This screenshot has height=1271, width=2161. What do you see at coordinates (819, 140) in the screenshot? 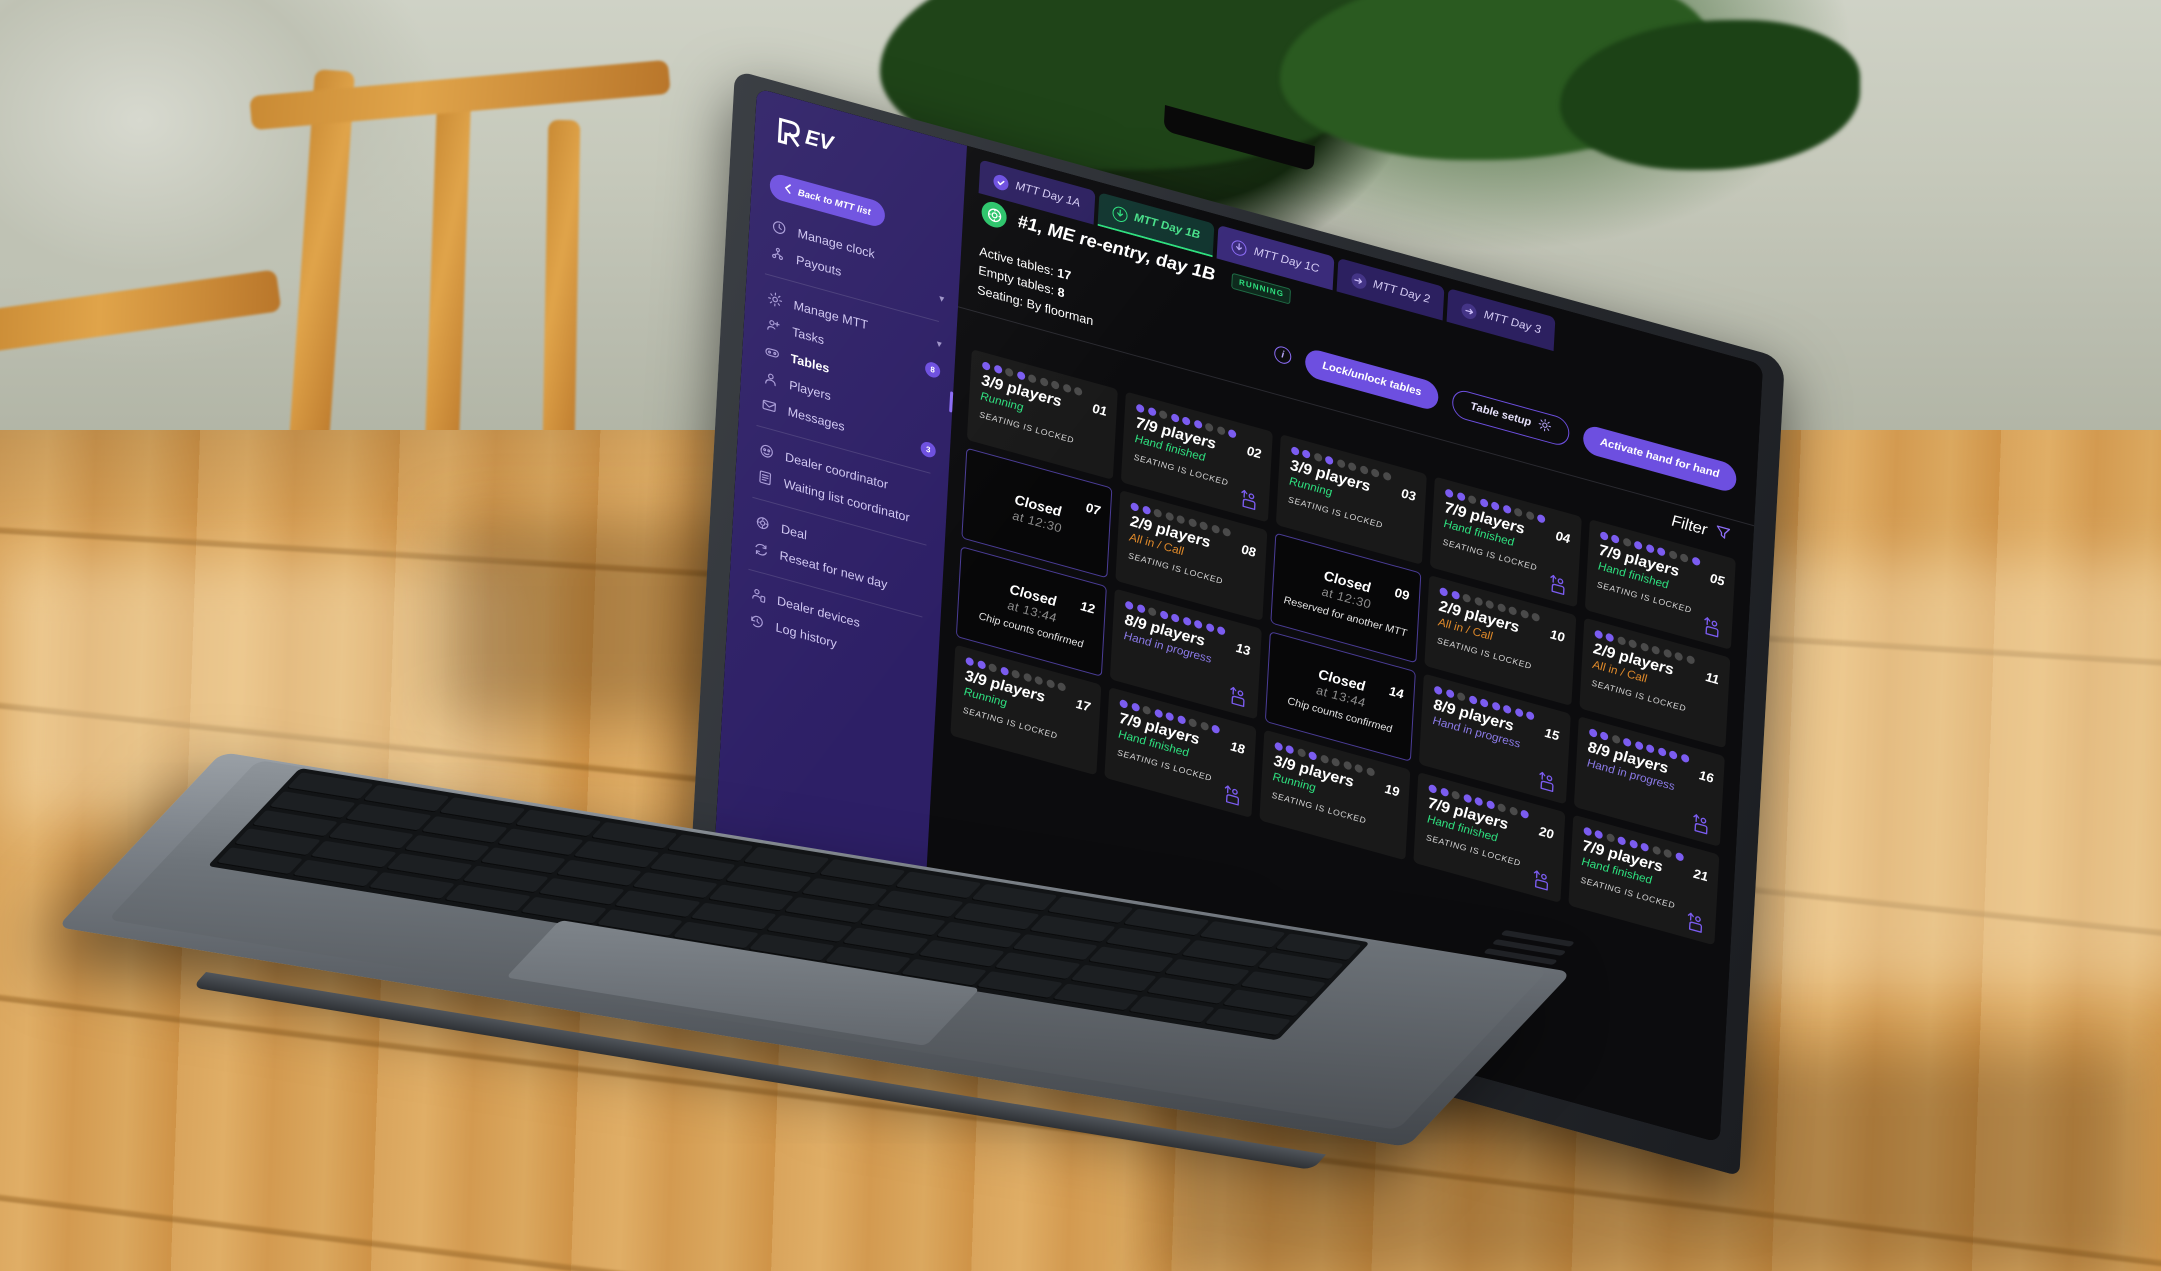
I see `logo-text: EV` at bounding box center [819, 140].